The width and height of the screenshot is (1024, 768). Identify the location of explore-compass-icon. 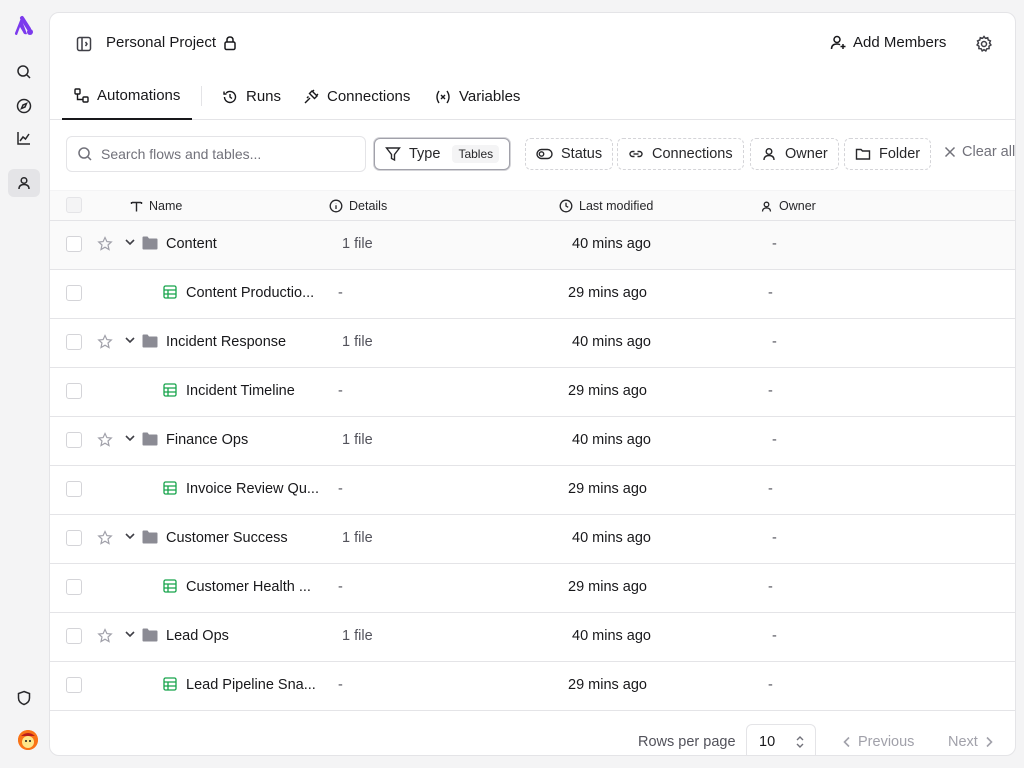
(24, 106).